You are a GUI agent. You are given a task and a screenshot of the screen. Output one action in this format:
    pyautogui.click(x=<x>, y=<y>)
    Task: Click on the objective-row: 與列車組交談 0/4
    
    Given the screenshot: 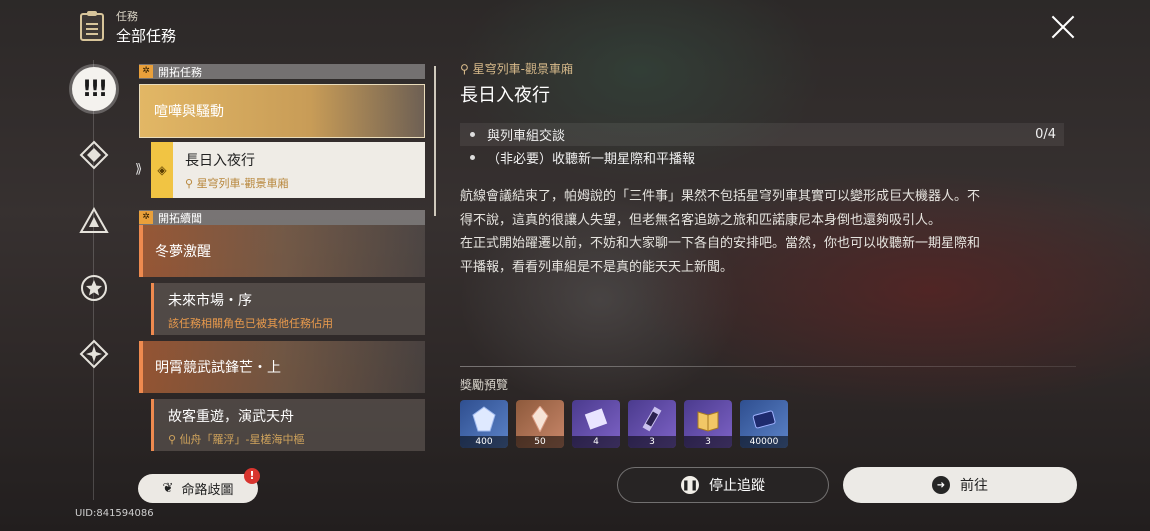 What is the action you would take?
    pyautogui.click(x=762, y=134)
    